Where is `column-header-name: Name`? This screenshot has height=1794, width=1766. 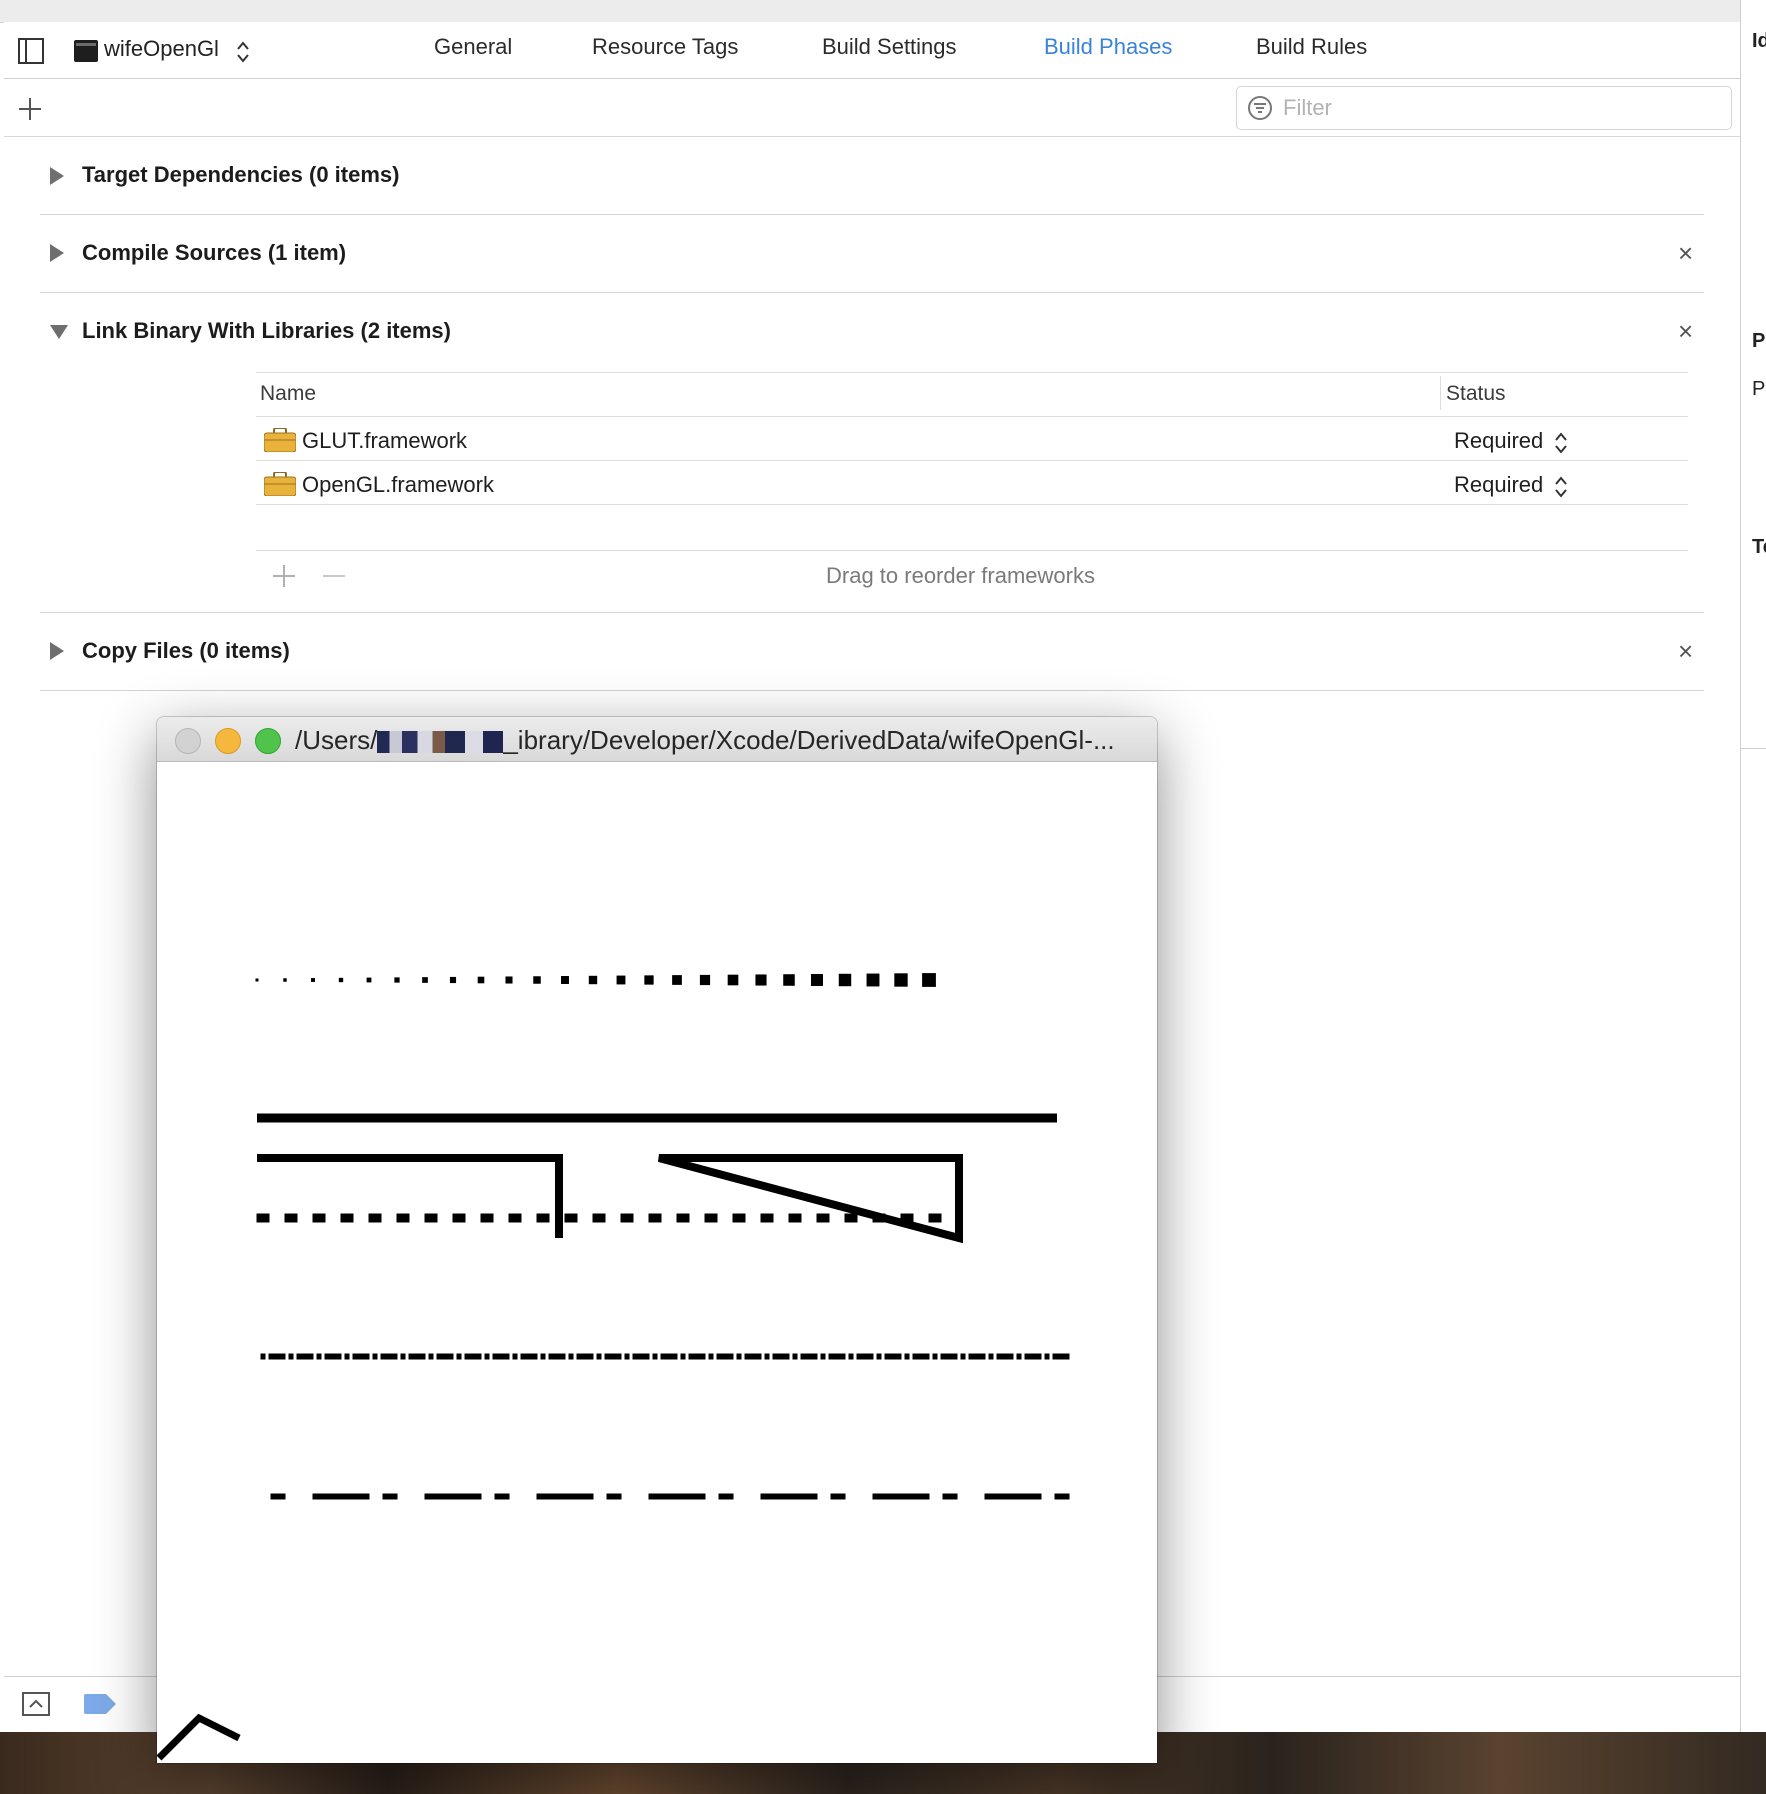 column-header-name: Name is located at coordinates (288, 394).